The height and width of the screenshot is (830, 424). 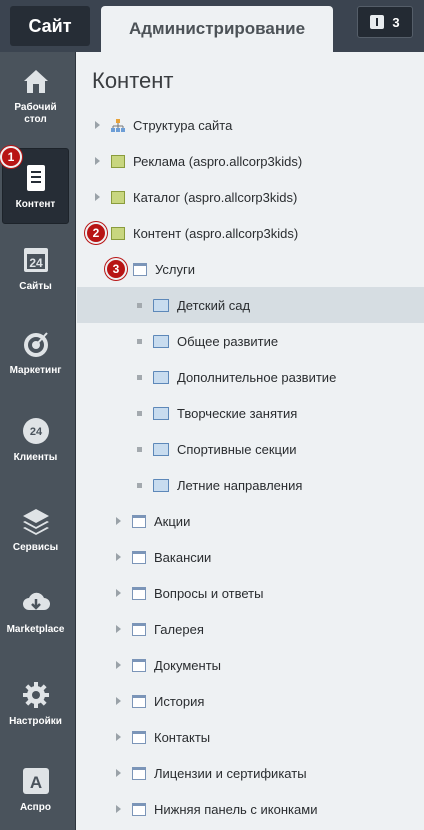 I want to click on tree-item-advertising: Реклама (aspro.allcorp3kids), so click(x=250, y=161).